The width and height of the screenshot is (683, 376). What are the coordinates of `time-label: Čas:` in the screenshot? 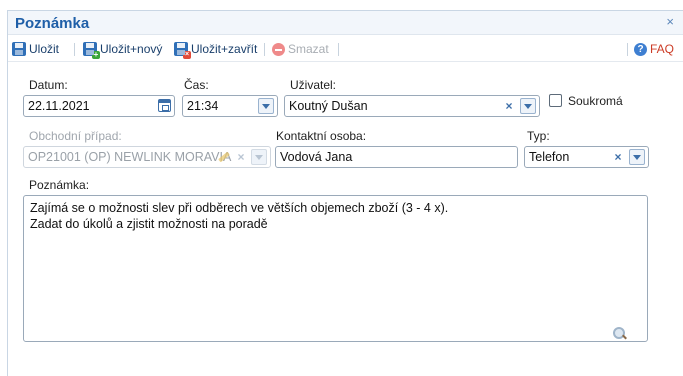 It's located at (196, 85).